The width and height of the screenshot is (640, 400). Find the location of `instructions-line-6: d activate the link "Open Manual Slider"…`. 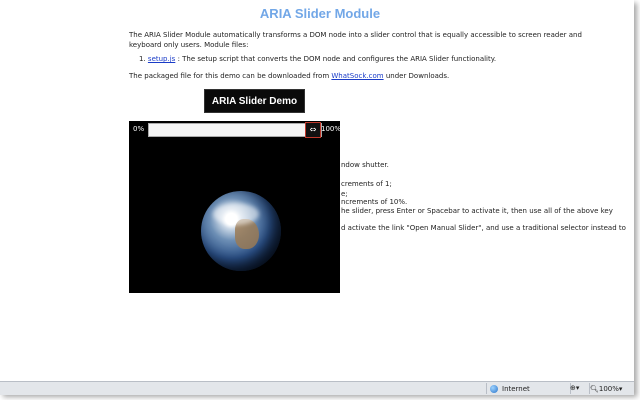

instructions-line-6: d activate the link "Open Manual Slider"… is located at coordinates (483, 228).